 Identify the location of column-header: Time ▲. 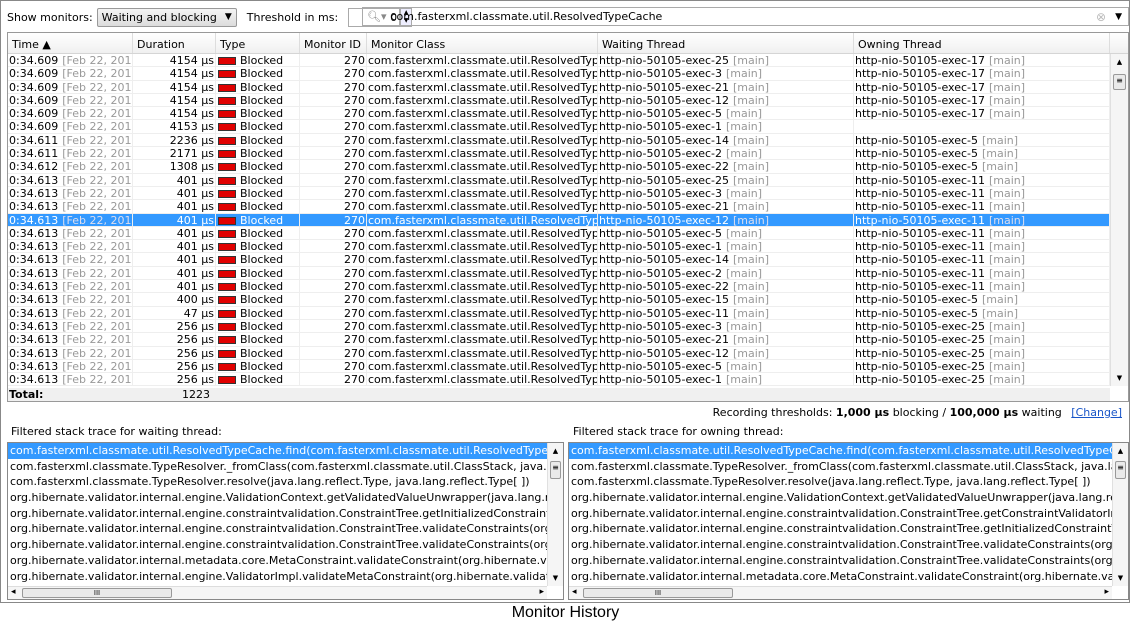
(70, 43).